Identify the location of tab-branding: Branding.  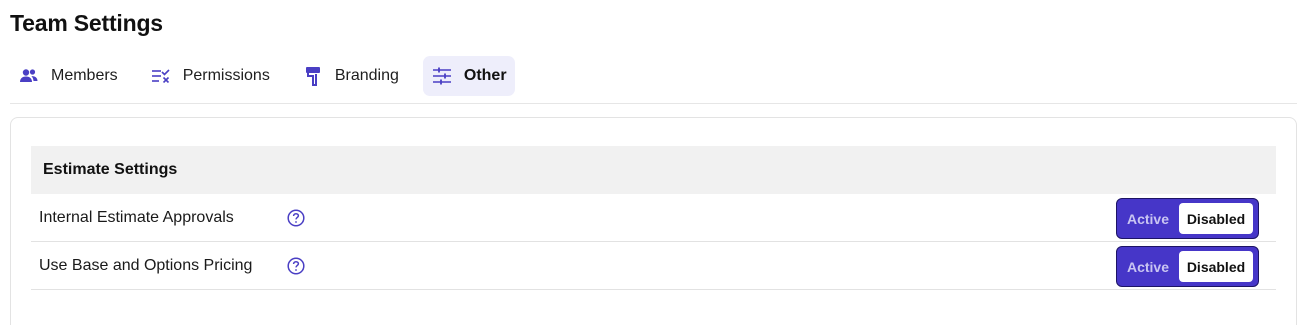
(350, 76).